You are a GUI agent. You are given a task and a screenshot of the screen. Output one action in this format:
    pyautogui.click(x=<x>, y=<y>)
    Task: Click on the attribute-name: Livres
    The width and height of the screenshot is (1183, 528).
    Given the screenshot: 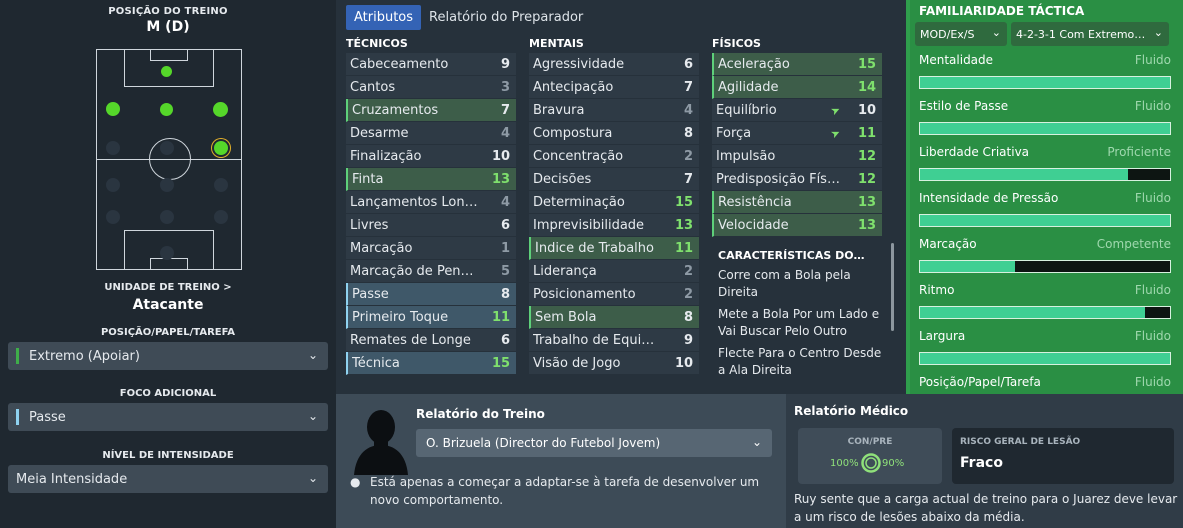 What is the action you would take?
    pyautogui.click(x=369, y=225)
    